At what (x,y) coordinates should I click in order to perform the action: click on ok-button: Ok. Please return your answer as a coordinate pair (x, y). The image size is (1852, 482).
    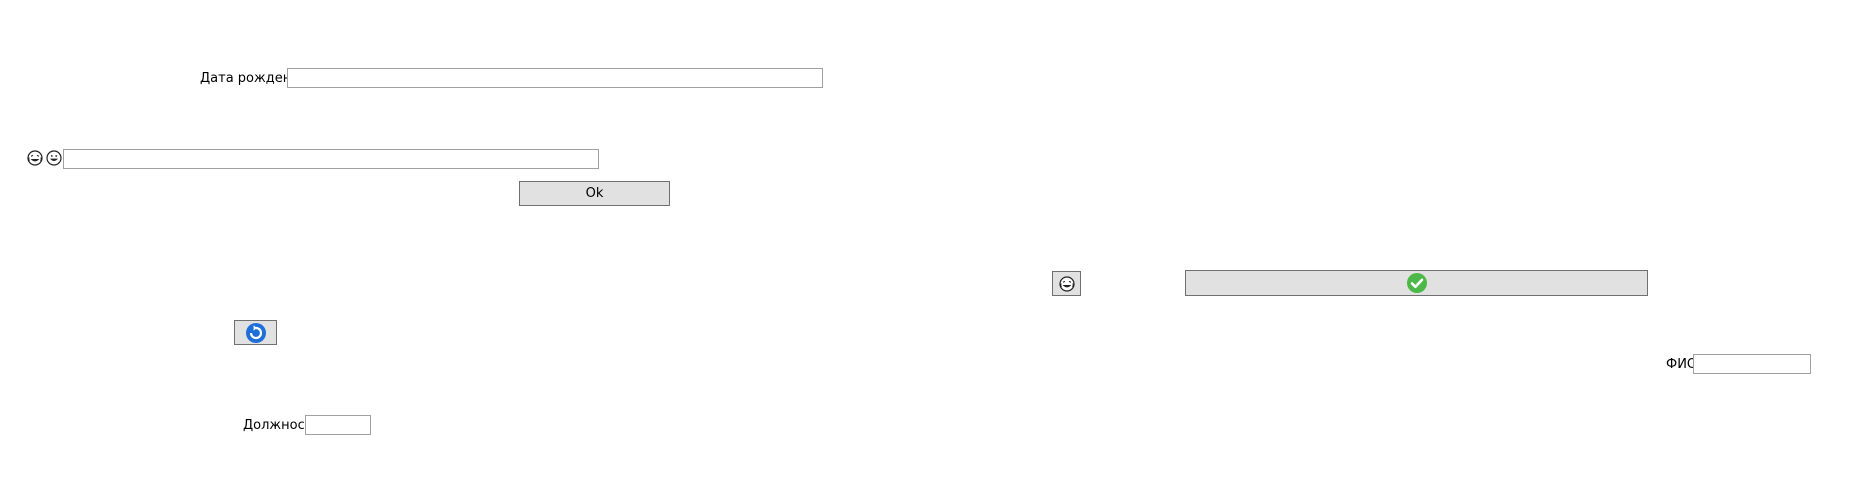
    Looking at the image, I should click on (594, 193).